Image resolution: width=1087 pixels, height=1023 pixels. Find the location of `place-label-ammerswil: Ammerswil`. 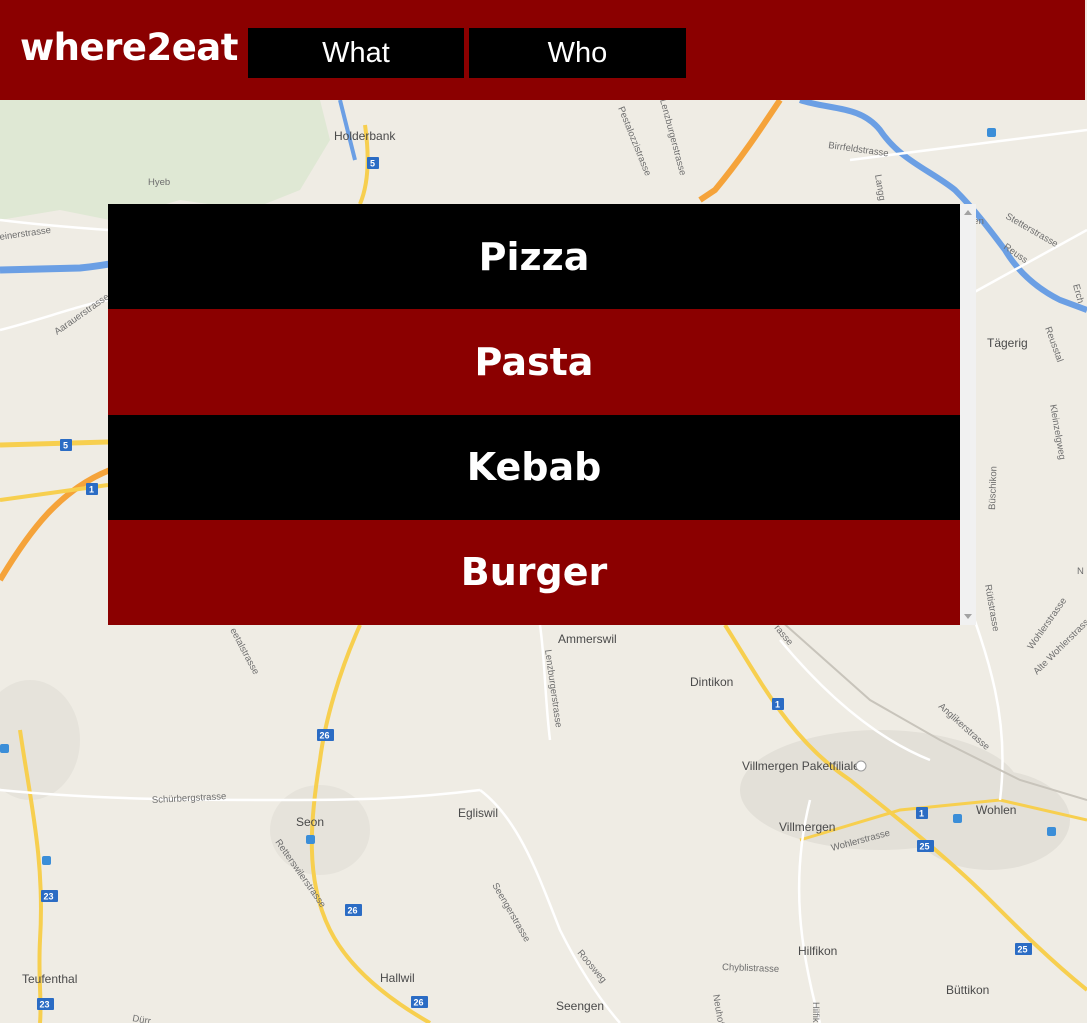

place-label-ammerswil: Ammerswil is located at coordinates (587, 639).